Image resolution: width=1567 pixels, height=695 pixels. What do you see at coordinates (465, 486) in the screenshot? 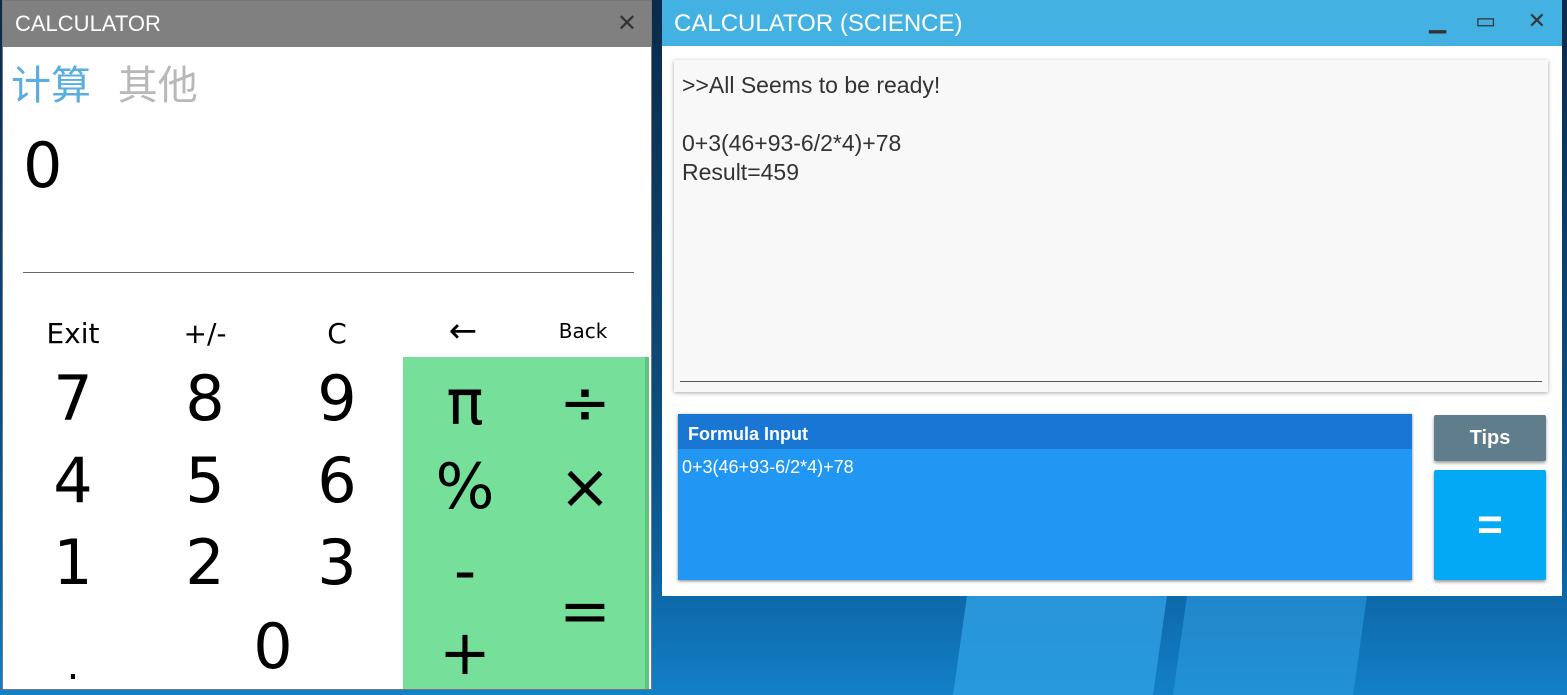
I see `percent-button: %` at bounding box center [465, 486].